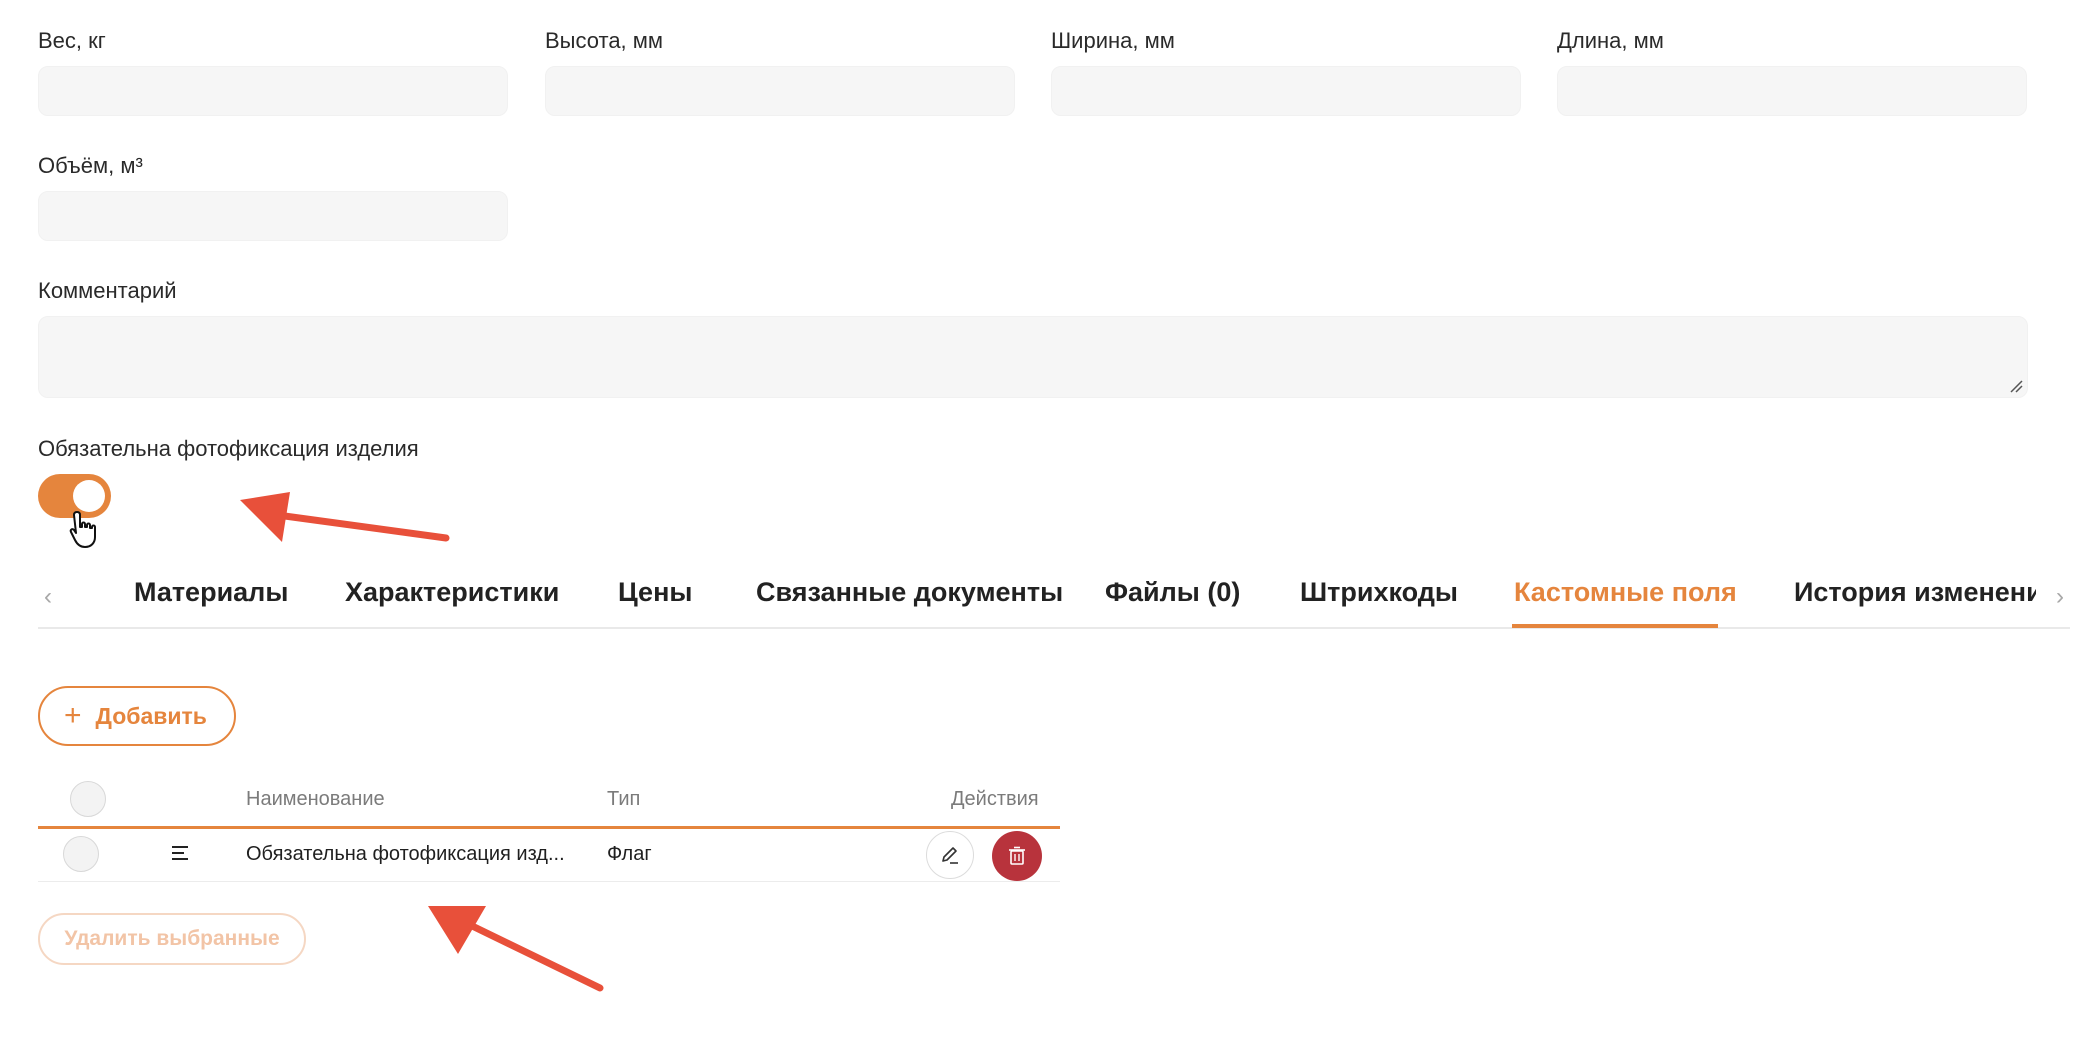 This screenshot has width=2080, height=1042. I want to click on column-header-name: Наименование, so click(315, 799).